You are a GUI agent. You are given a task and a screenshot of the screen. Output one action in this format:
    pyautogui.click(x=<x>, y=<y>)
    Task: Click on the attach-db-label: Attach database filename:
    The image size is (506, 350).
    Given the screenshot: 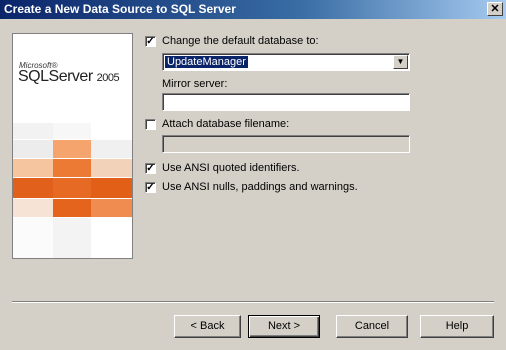 What is the action you would take?
    pyautogui.click(x=226, y=124)
    